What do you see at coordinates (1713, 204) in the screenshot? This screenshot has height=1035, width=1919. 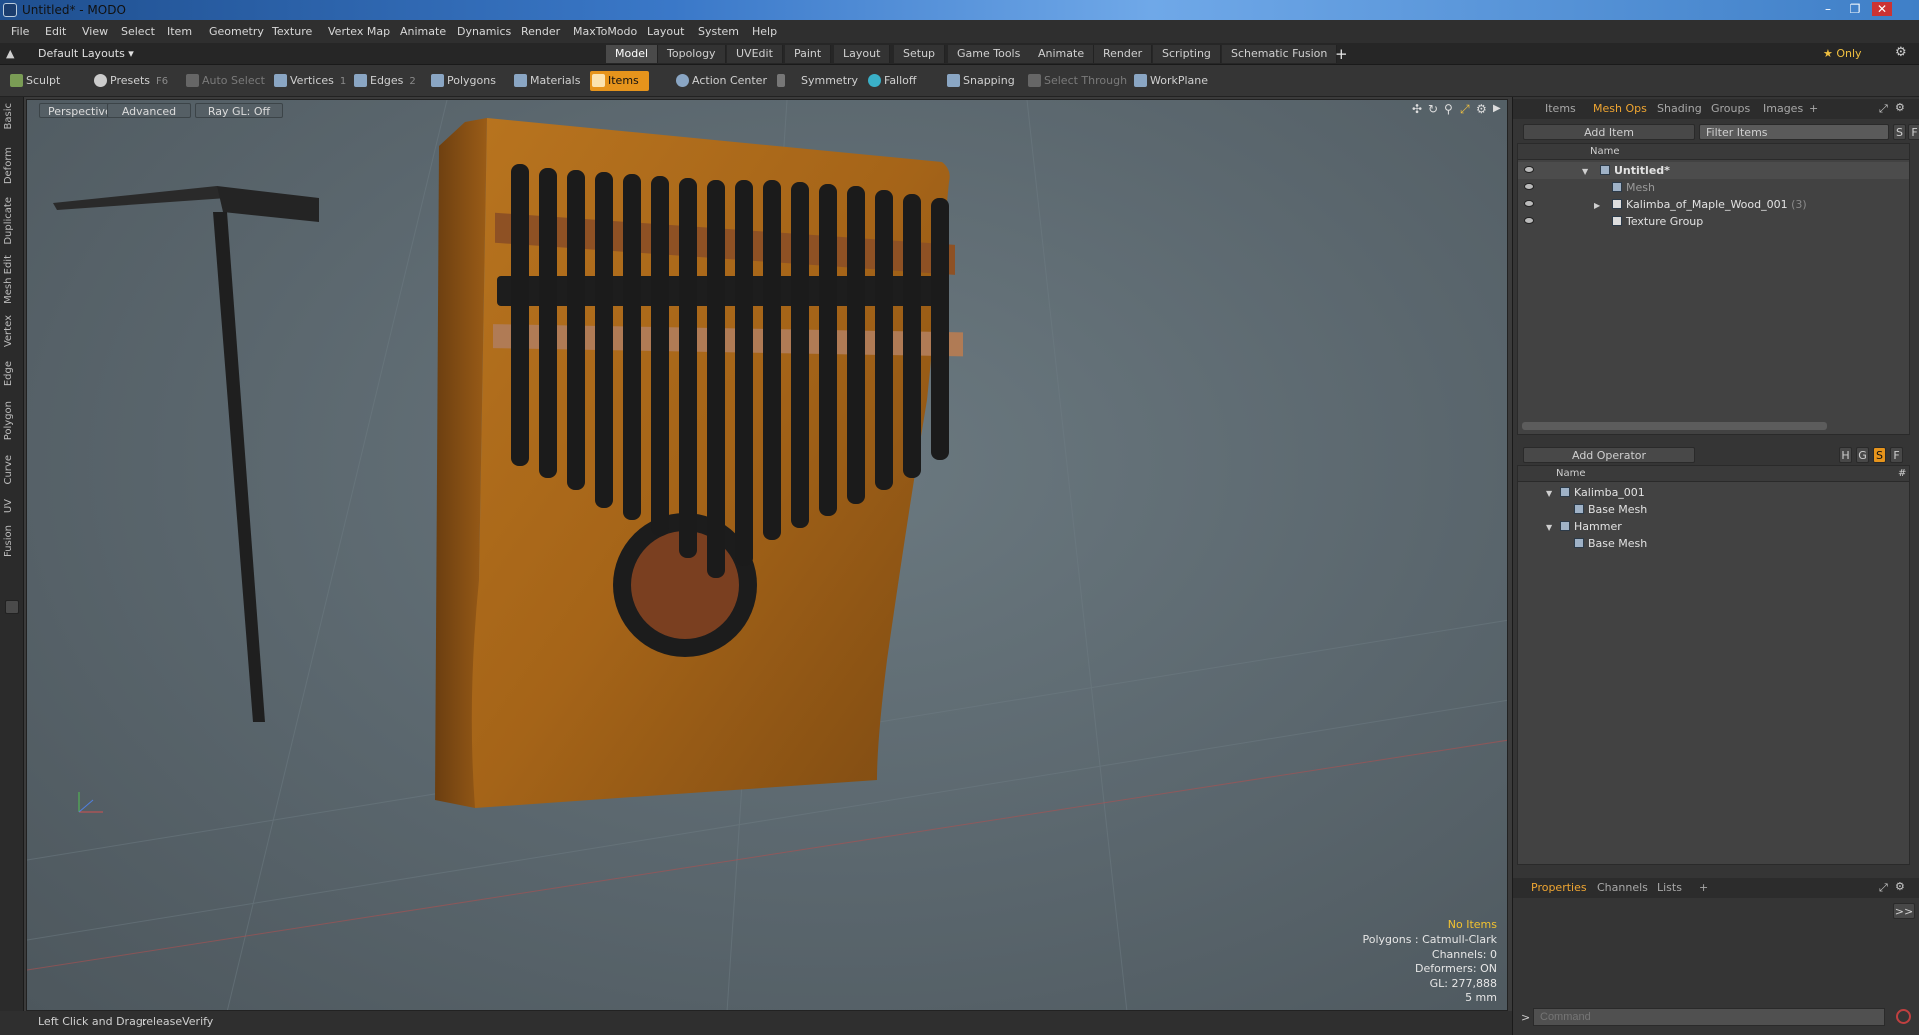 I see `tree-row-kalimba: ▶ Kalimba_of_Maple_Wood_001 (3)` at bounding box center [1713, 204].